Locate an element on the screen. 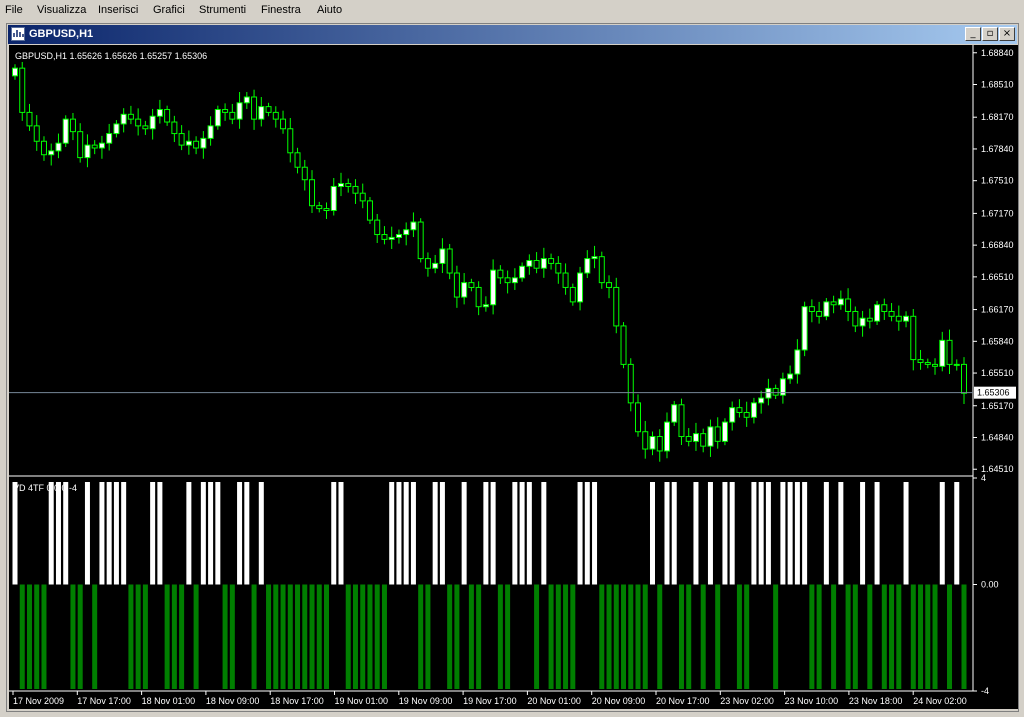  price-tick-label: 1.64840 is located at coordinates (997, 437).